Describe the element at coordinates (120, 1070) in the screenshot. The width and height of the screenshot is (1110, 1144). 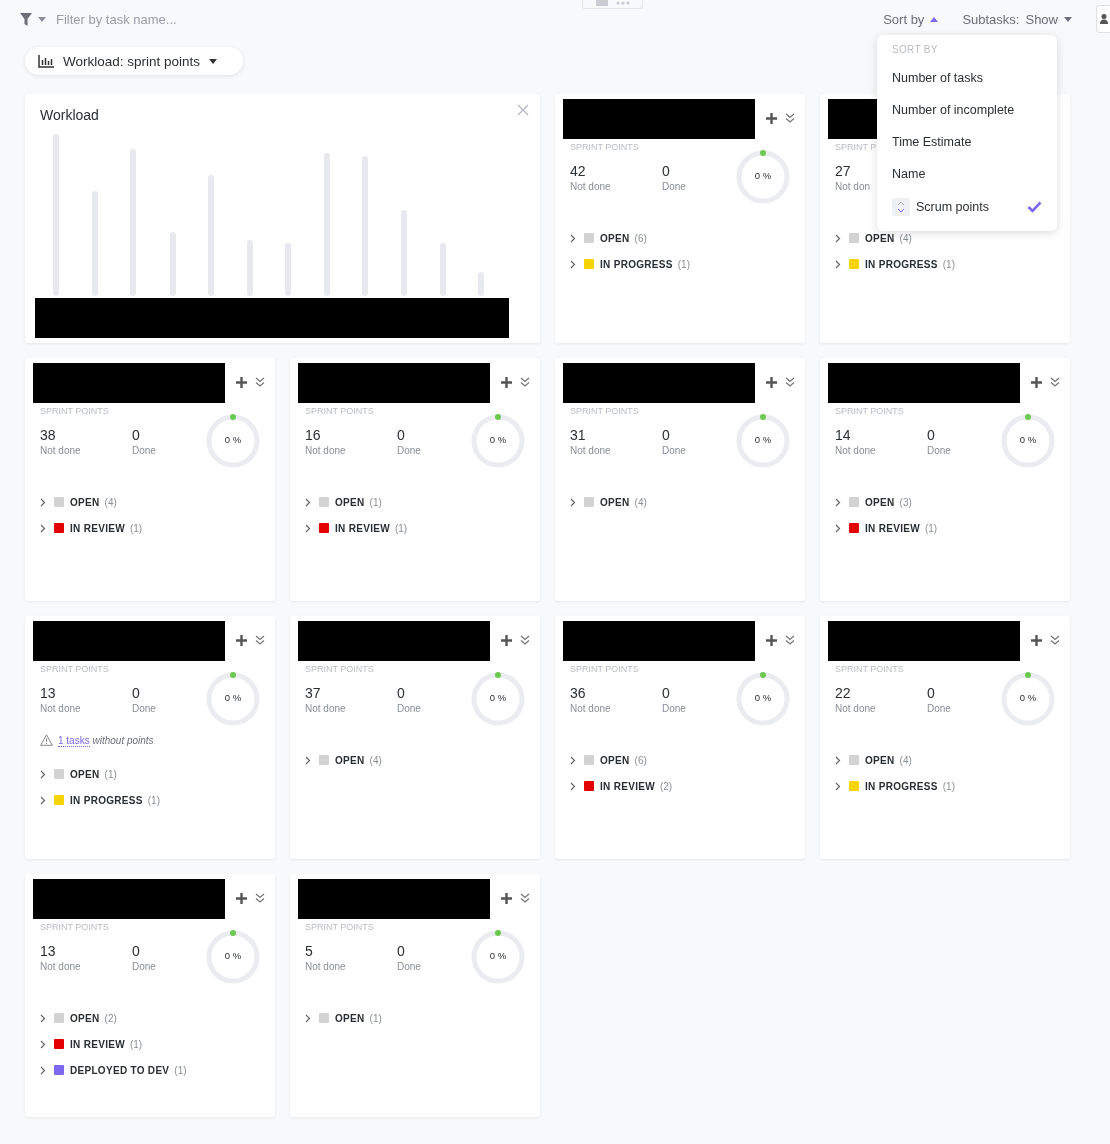
I see `status-label: DEPLOYED TO DEV` at that location.